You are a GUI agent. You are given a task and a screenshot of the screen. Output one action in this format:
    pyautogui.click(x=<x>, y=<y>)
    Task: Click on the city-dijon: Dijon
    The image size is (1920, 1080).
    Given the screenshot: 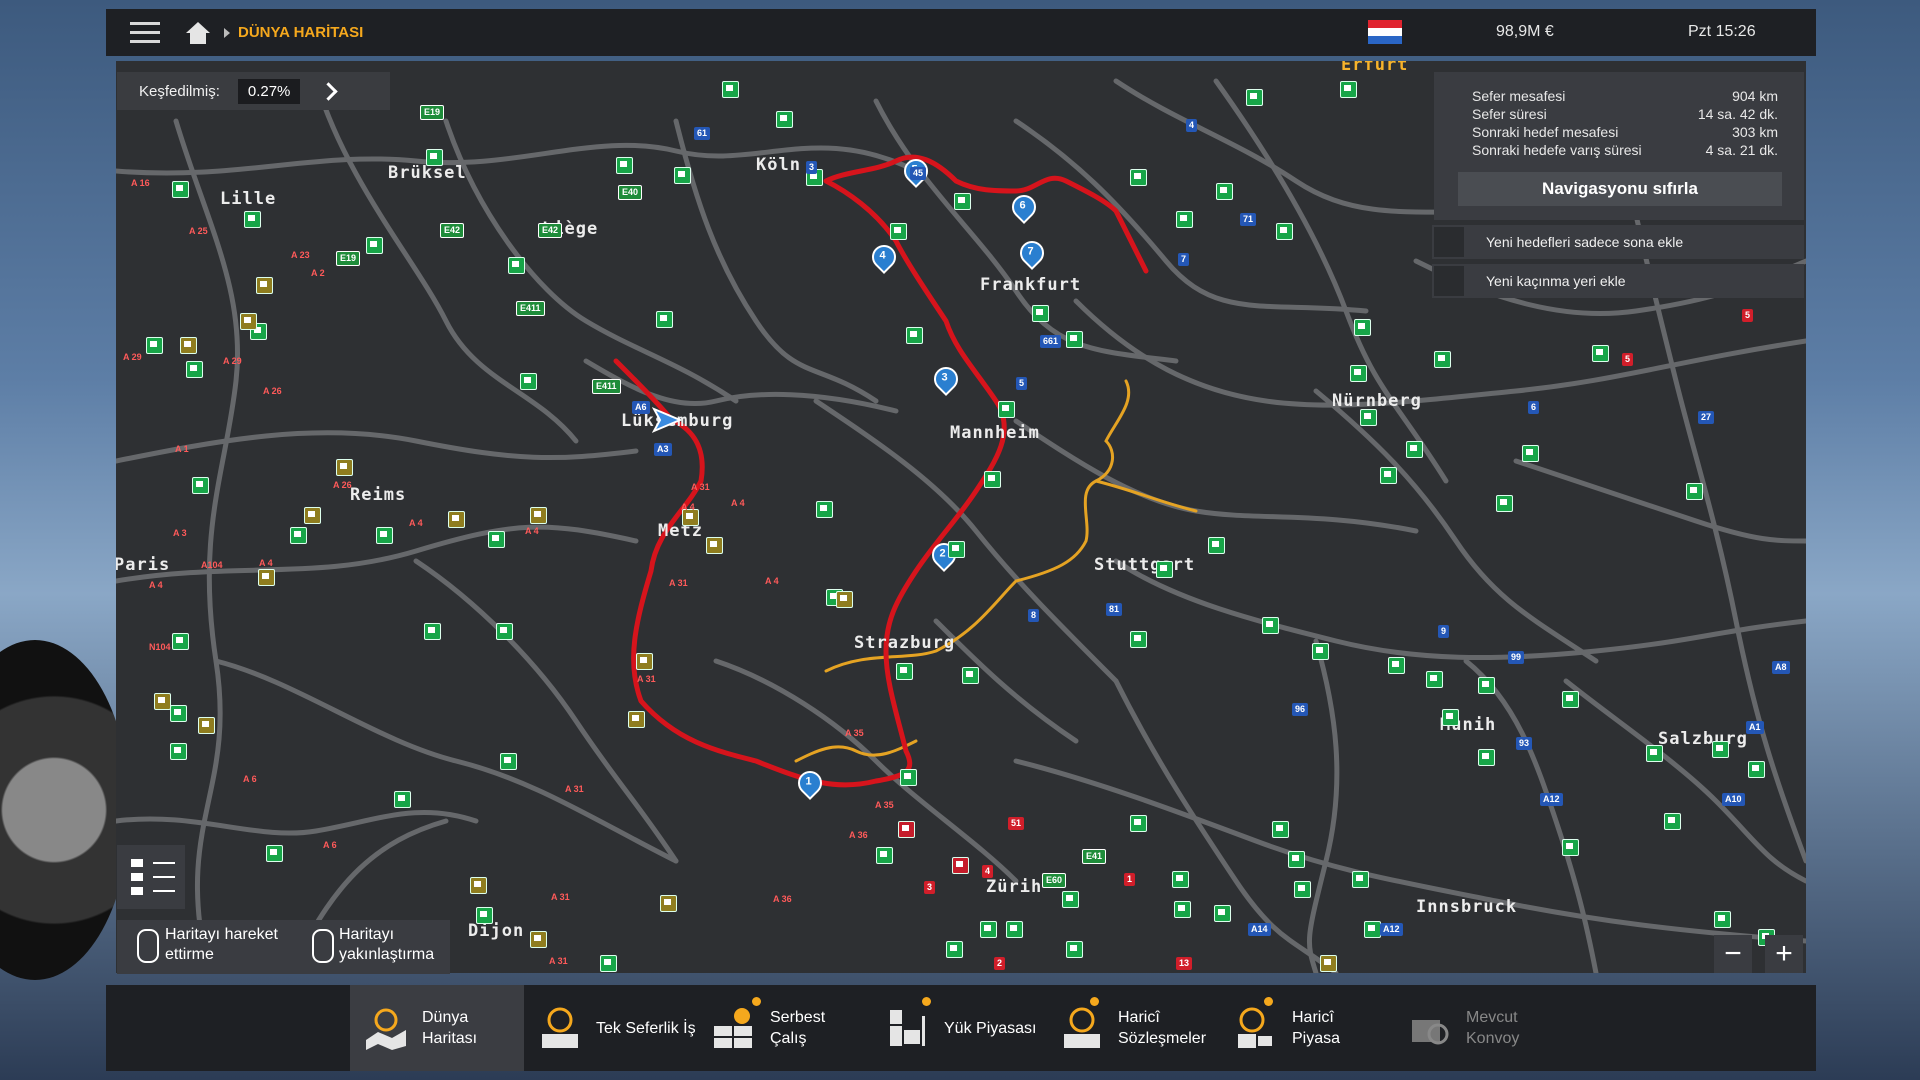 What is the action you would take?
    pyautogui.click(x=496, y=931)
    